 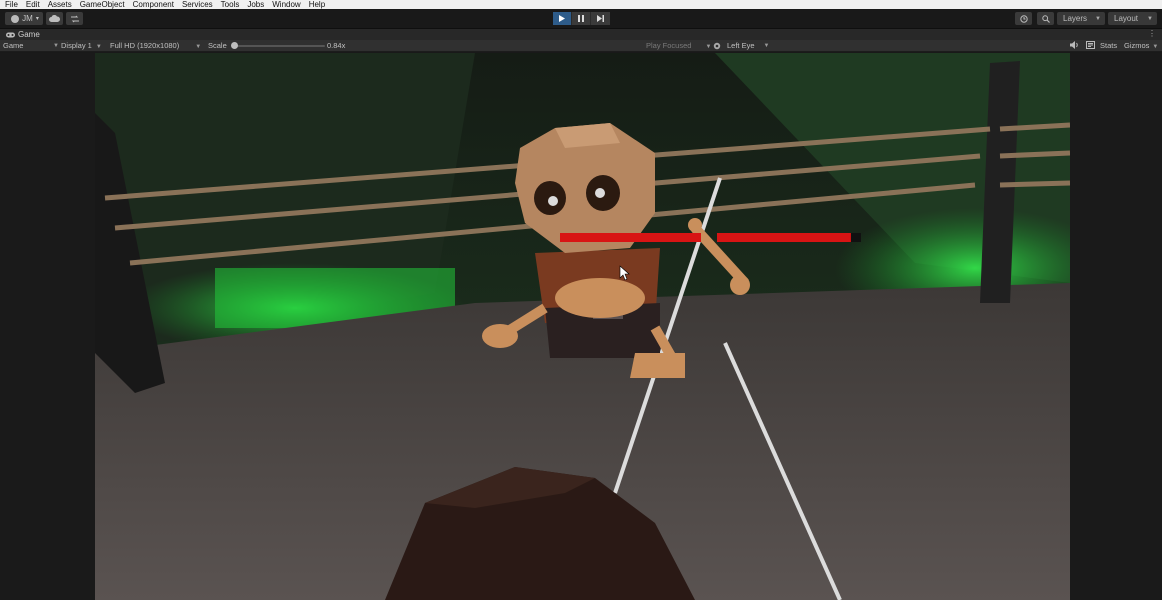 I want to click on step-button, so click(x=600, y=18).